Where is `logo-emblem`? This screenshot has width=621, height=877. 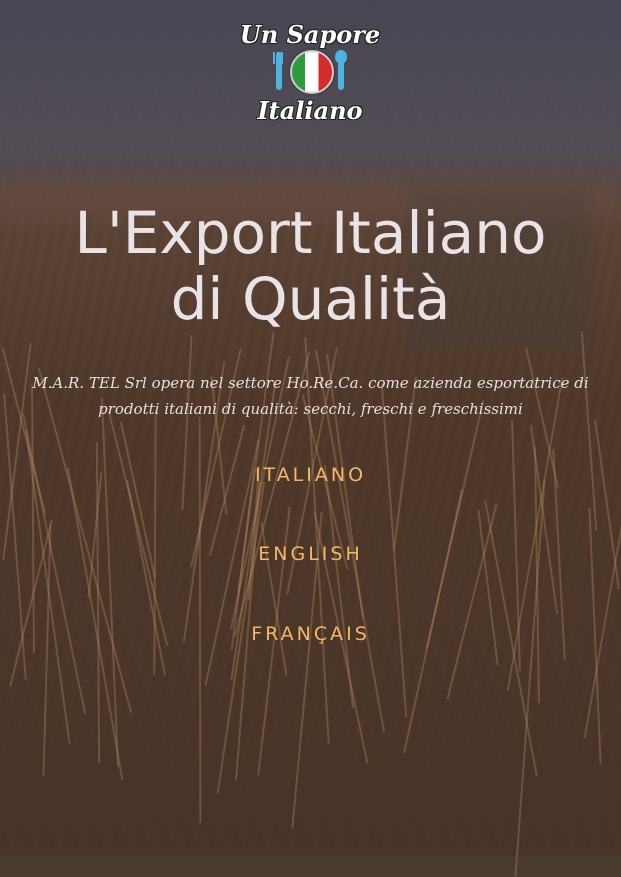 logo-emblem is located at coordinates (310, 73).